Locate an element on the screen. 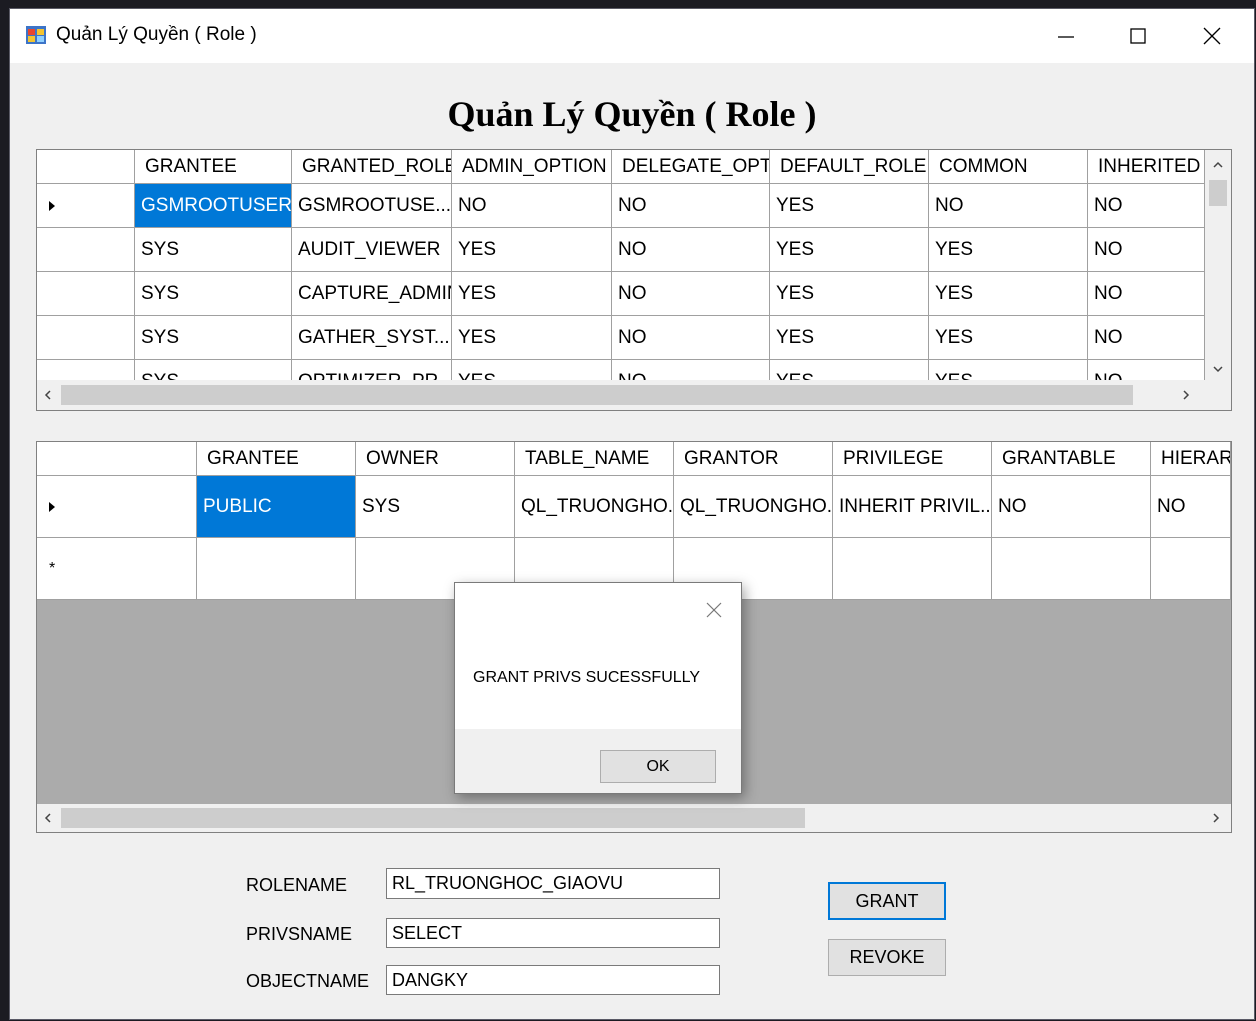  privileges-horizontal-scrollbar is located at coordinates (634, 818).